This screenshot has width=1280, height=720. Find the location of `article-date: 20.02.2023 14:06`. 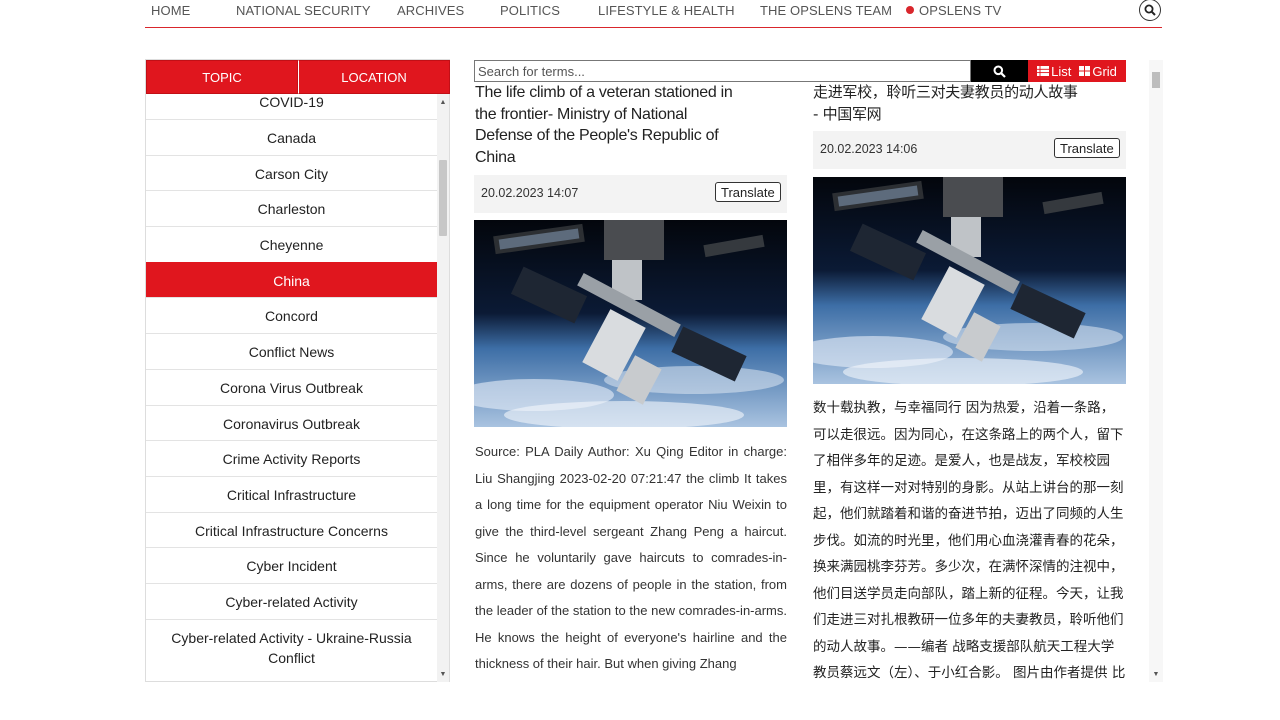

article-date: 20.02.2023 14:06 is located at coordinates (869, 149).